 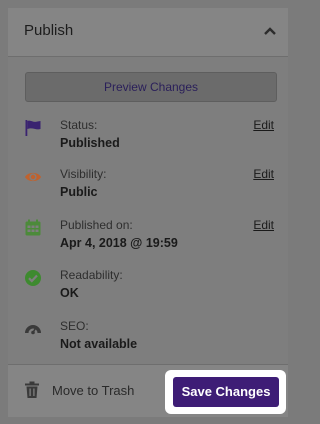 I want to click on calendar-icon, so click(x=33, y=227).